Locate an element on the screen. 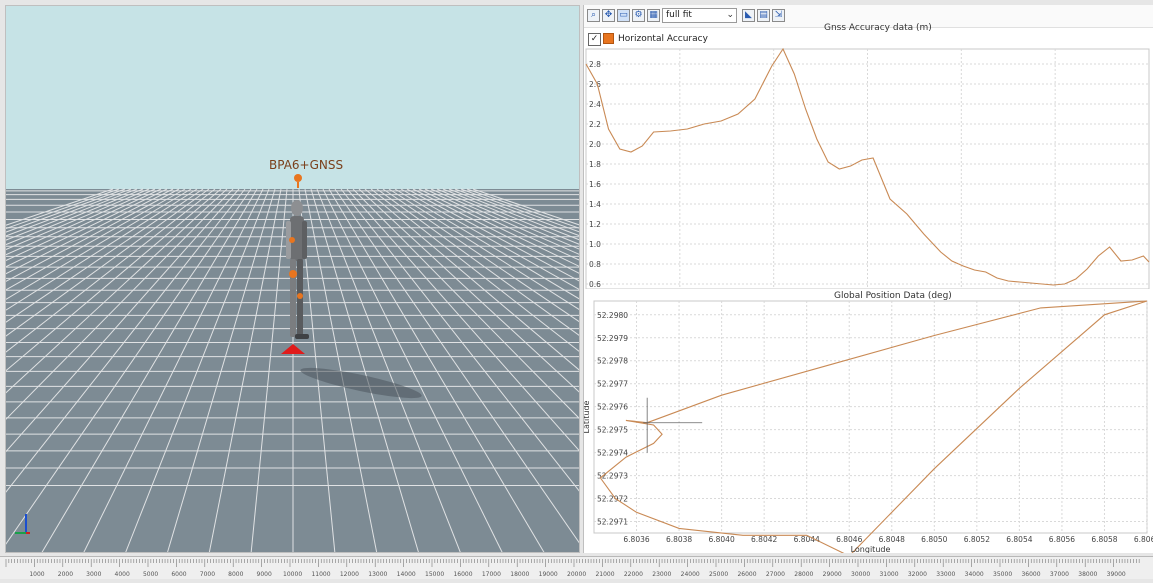 This screenshot has width=1153, height=583. timeline-label: 20000 is located at coordinates (576, 574).